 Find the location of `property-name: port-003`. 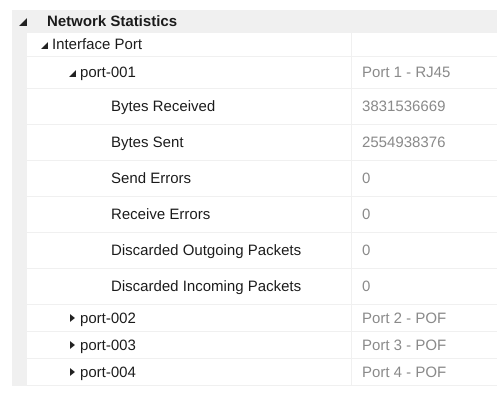

property-name: port-003 is located at coordinates (108, 345).